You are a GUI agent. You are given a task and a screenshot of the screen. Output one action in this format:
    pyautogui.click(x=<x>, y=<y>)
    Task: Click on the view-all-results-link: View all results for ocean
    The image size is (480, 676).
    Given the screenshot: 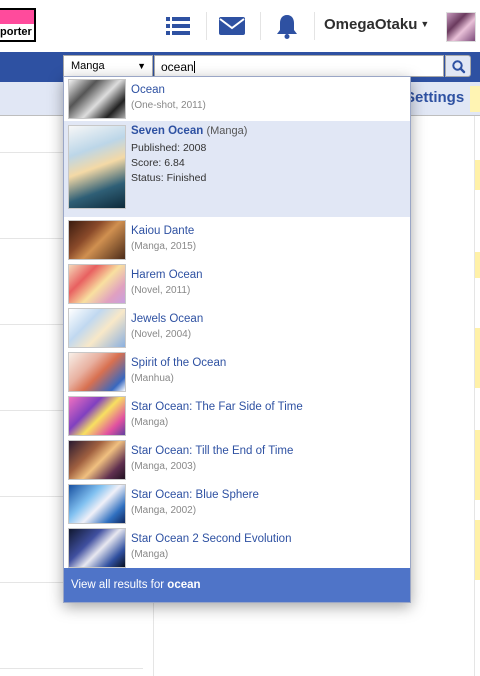 What is the action you would take?
    pyautogui.click(x=237, y=585)
    